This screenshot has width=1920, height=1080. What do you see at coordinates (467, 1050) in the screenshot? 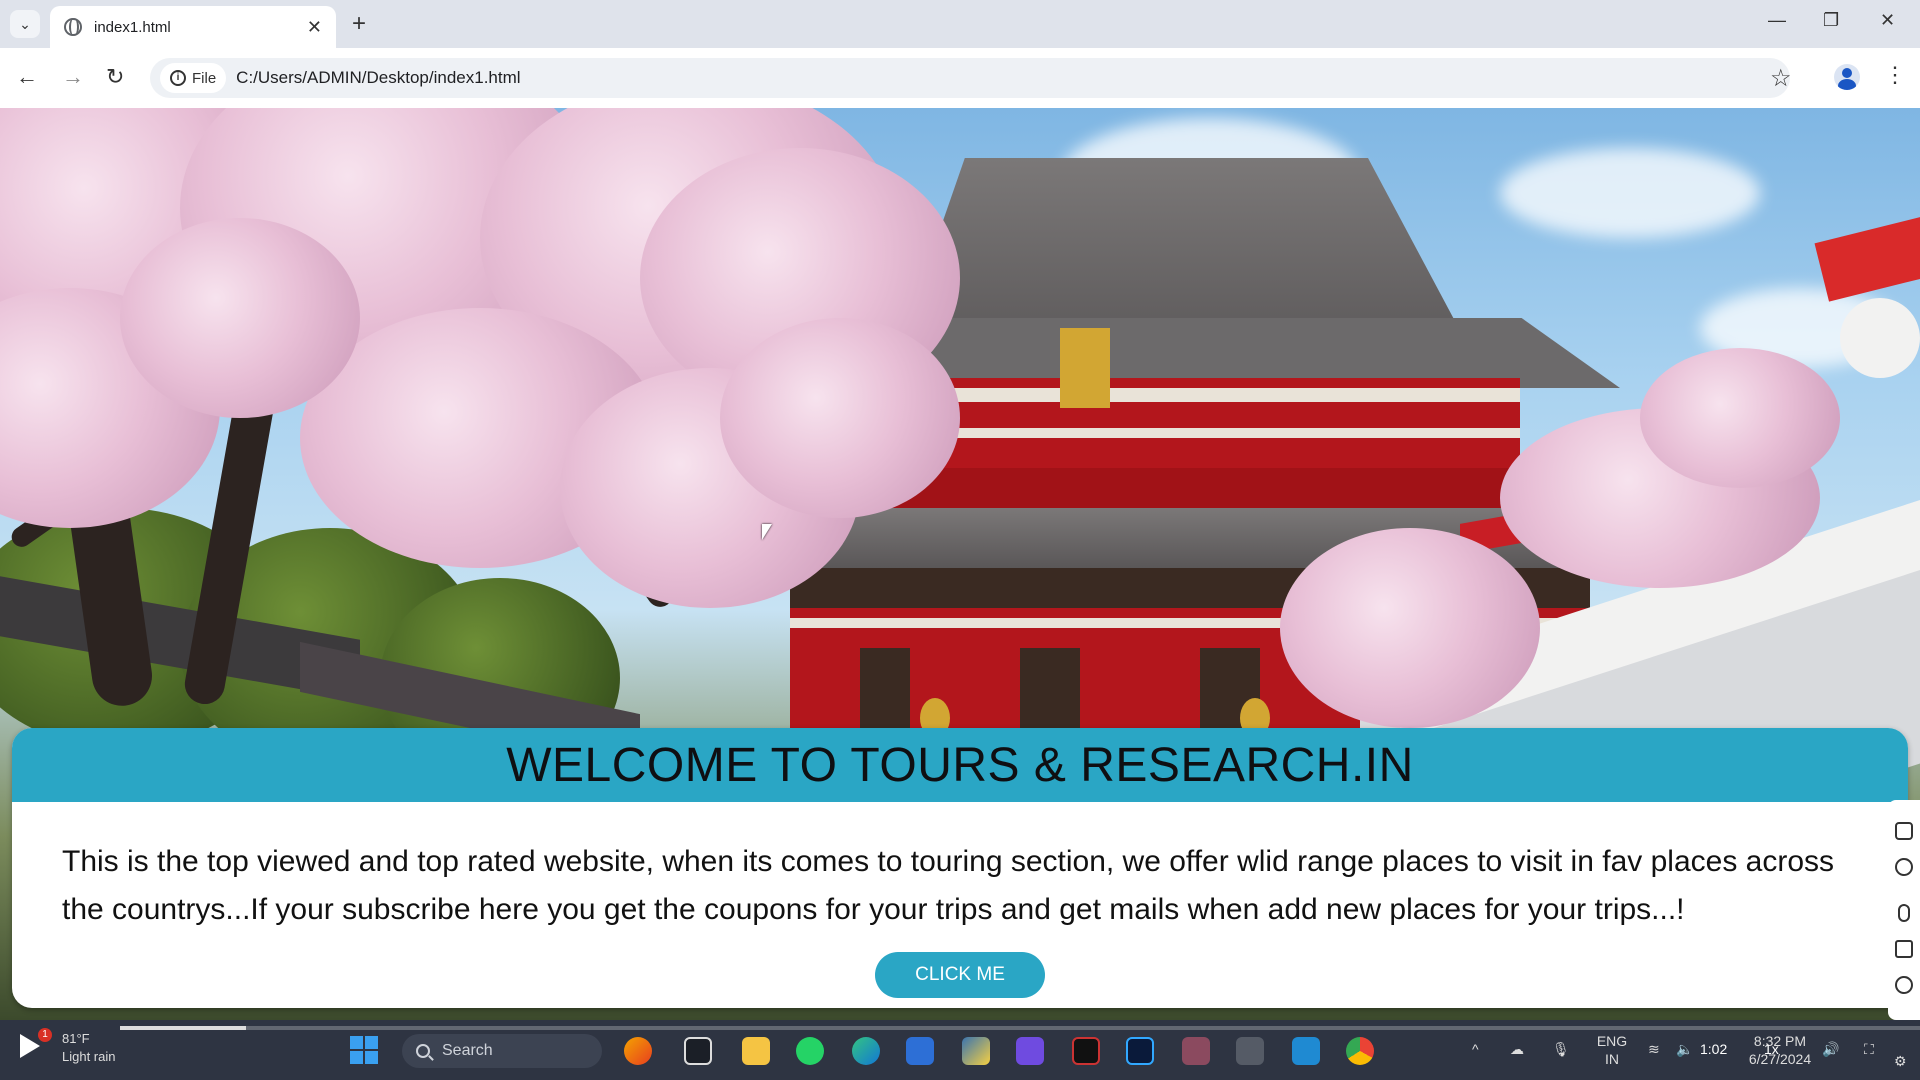
I see `taskbar-search-placeholder: Search` at bounding box center [467, 1050].